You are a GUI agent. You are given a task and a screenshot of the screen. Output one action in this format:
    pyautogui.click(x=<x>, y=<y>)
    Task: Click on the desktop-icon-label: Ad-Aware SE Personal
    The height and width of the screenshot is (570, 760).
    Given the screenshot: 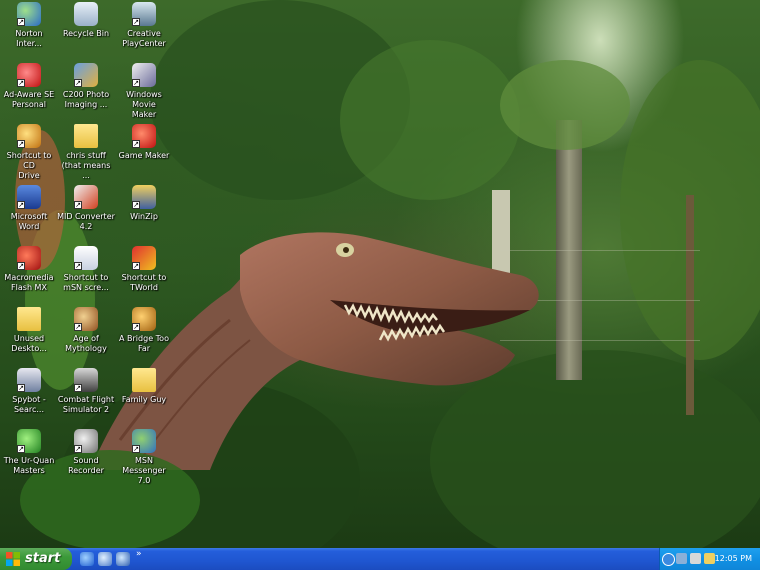 What is the action you would take?
    pyautogui.click(x=29, y=99)
    